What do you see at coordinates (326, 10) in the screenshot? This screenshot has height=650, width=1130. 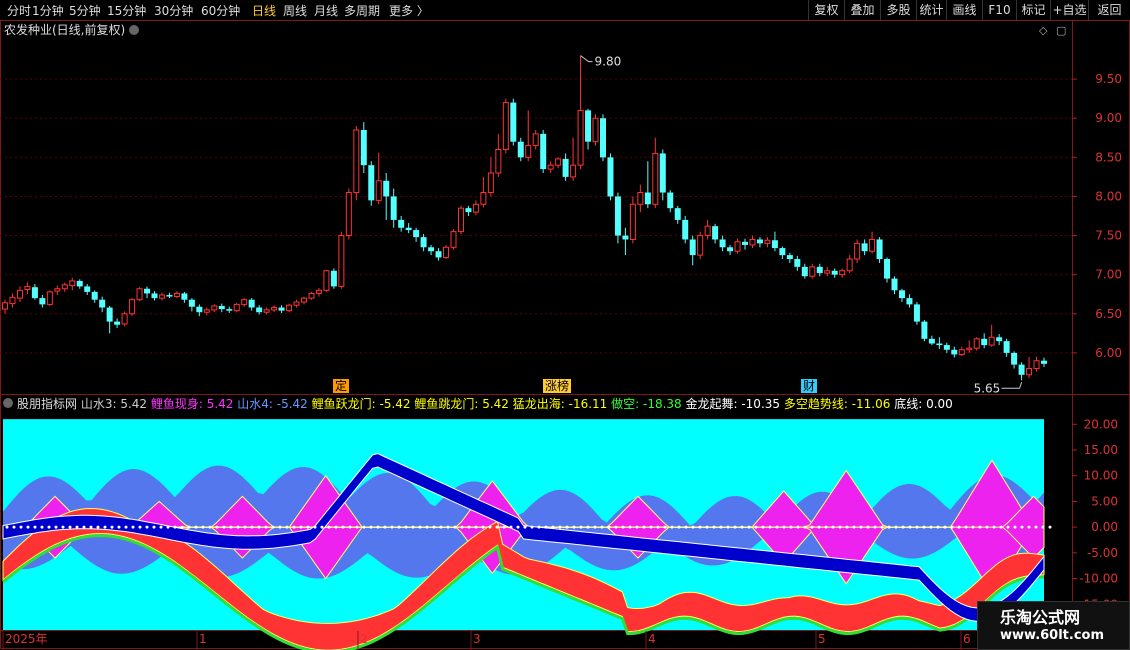 I see `period-tab-8: 月线` at bounding box center [326, 10].